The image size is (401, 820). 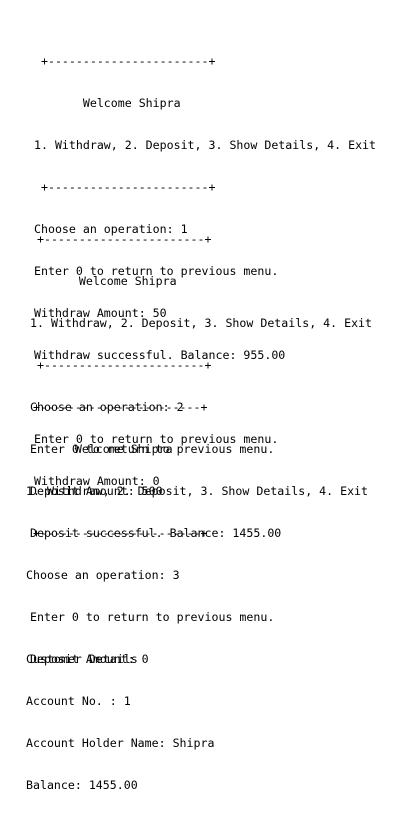 I want to click on account-balance: Balance: 1455.00, so click(x=82, y=785).